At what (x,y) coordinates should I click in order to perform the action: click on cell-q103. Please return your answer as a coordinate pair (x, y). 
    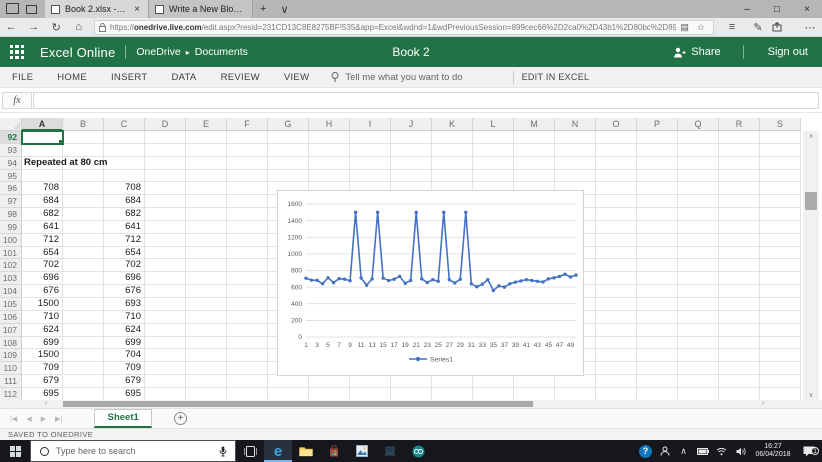
    Looking at the image, I should click on (698, 279).